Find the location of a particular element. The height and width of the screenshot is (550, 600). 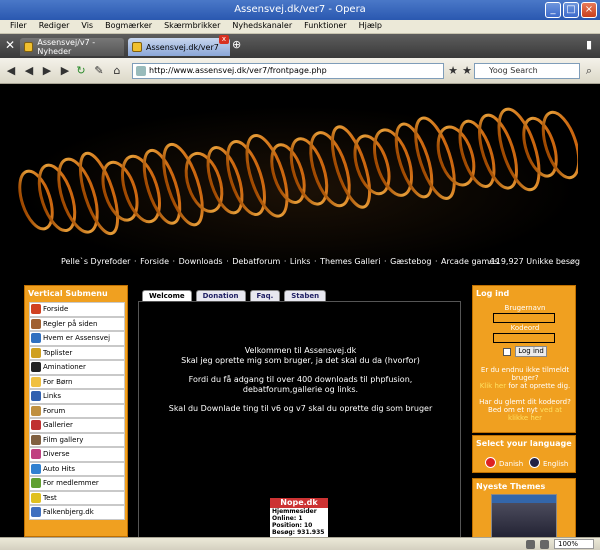

back-icon: ◀ is located at coordinates (11, 71).